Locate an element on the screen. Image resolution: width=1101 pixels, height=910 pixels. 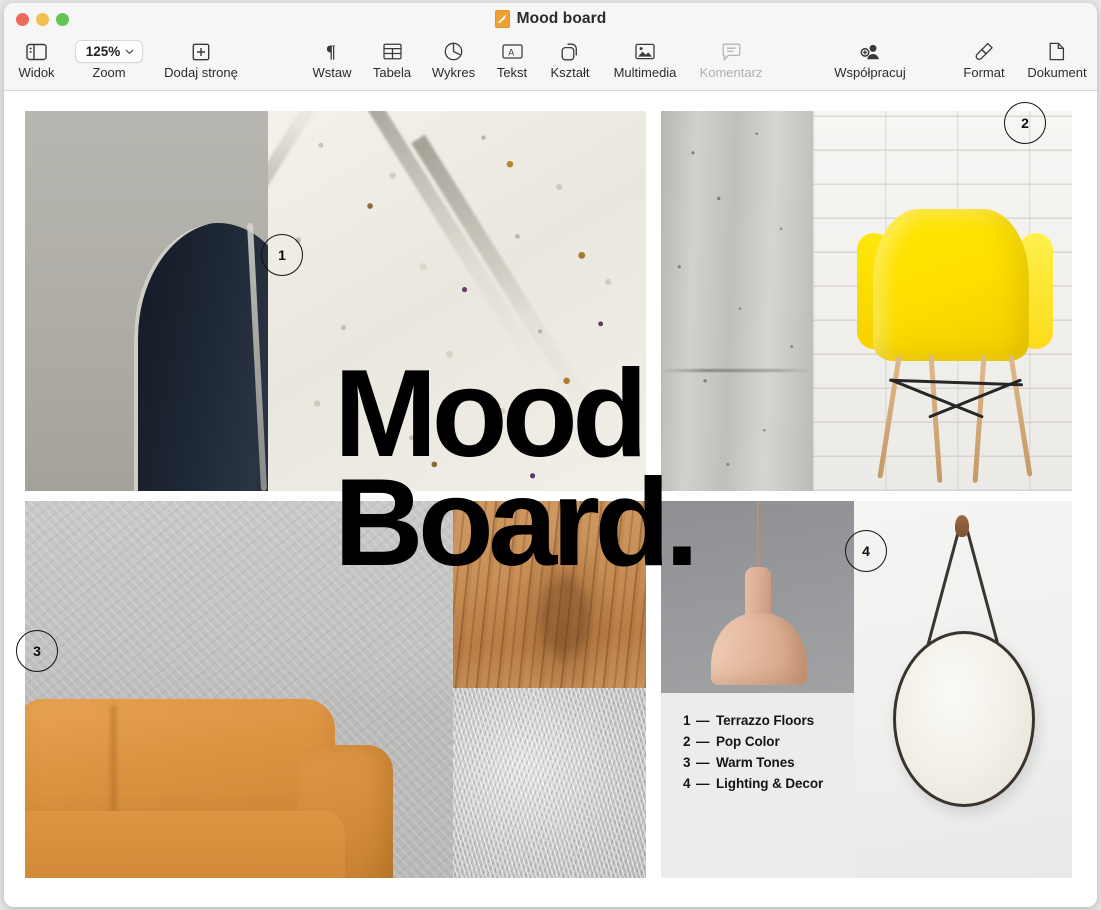
legend-label: Warm Tones is located at coordinates (755, 762).